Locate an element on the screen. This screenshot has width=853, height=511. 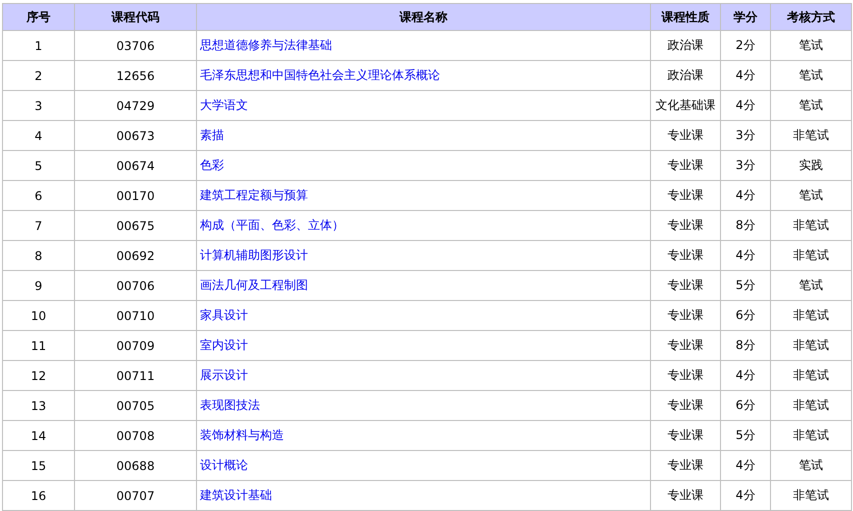
table-cell: 6 is located at coordinates (38, 195).